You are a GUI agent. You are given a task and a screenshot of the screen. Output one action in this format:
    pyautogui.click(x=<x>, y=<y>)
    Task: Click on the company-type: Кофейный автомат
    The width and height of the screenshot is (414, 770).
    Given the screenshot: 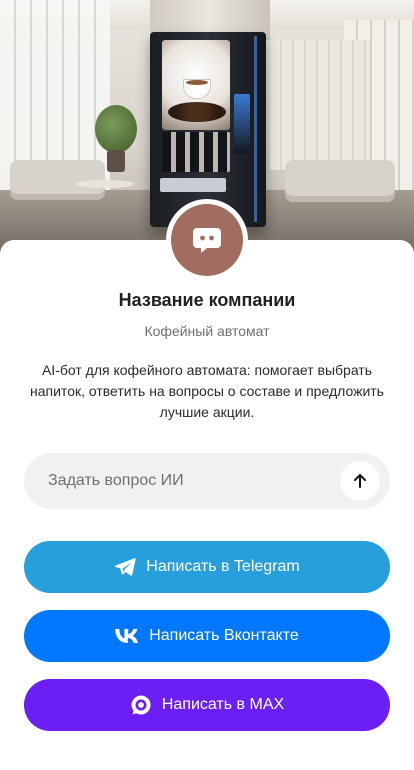 What is the action you would take?
    pyautogui.click(x=207, y=331)
    